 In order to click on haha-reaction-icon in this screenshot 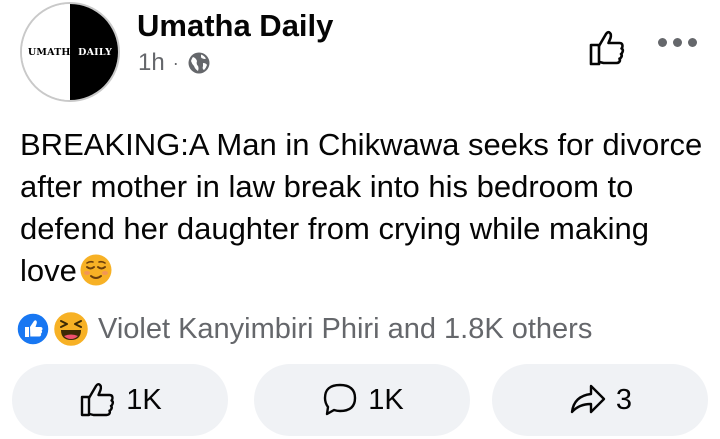, I will do `click(71, 329)`.